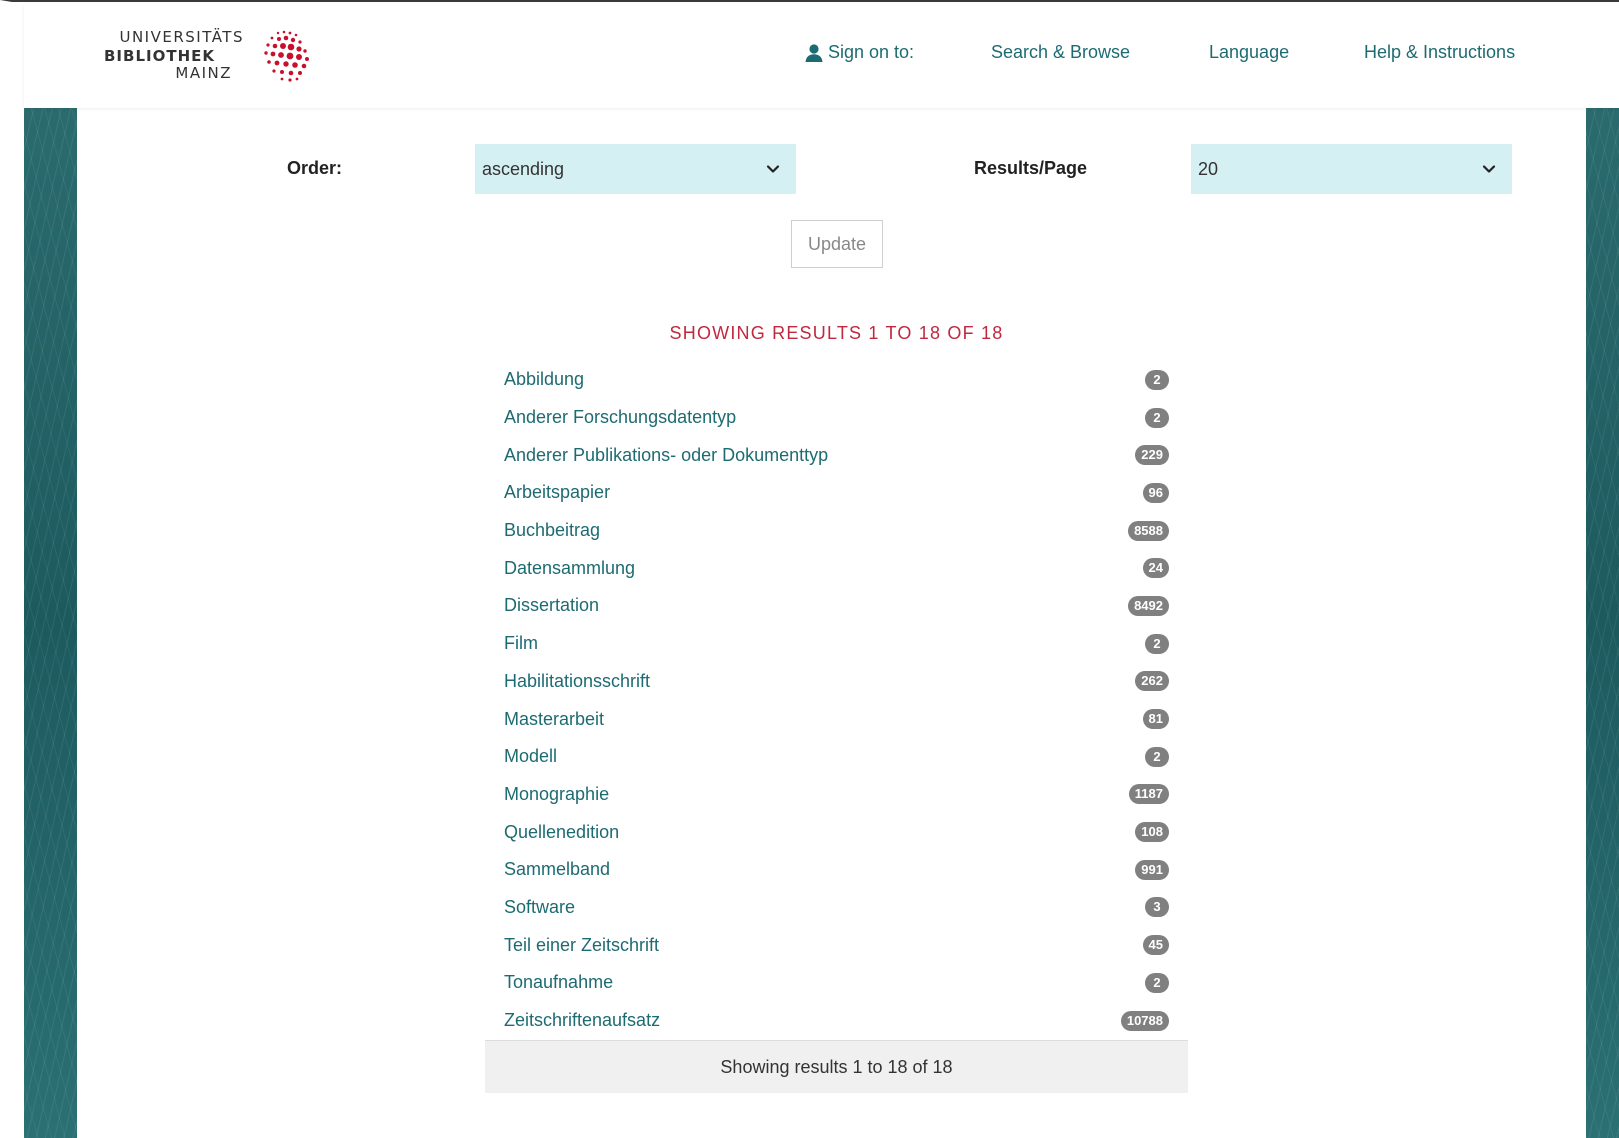  I want to click on count-badge: 45, so click(1155, 945).